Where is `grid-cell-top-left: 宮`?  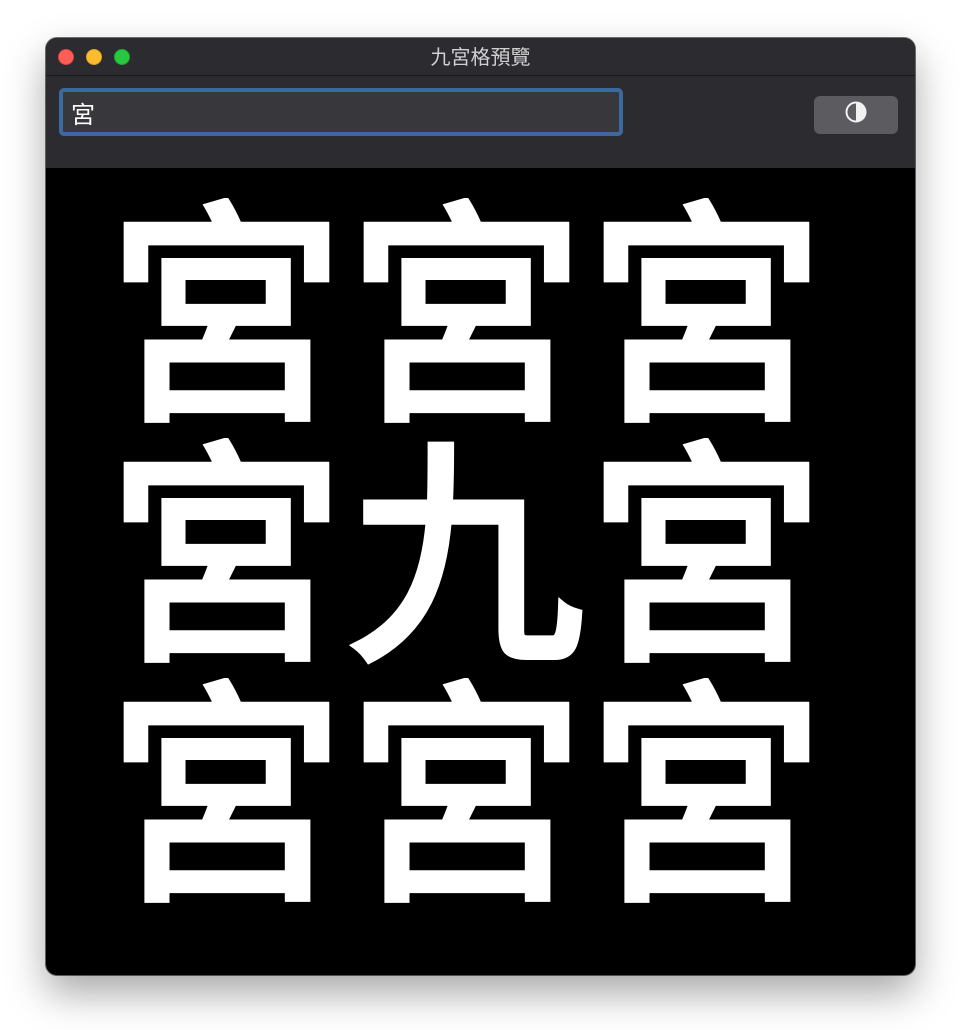 grid-cell-top-left: 宮 is located at coordinates (225, 318).